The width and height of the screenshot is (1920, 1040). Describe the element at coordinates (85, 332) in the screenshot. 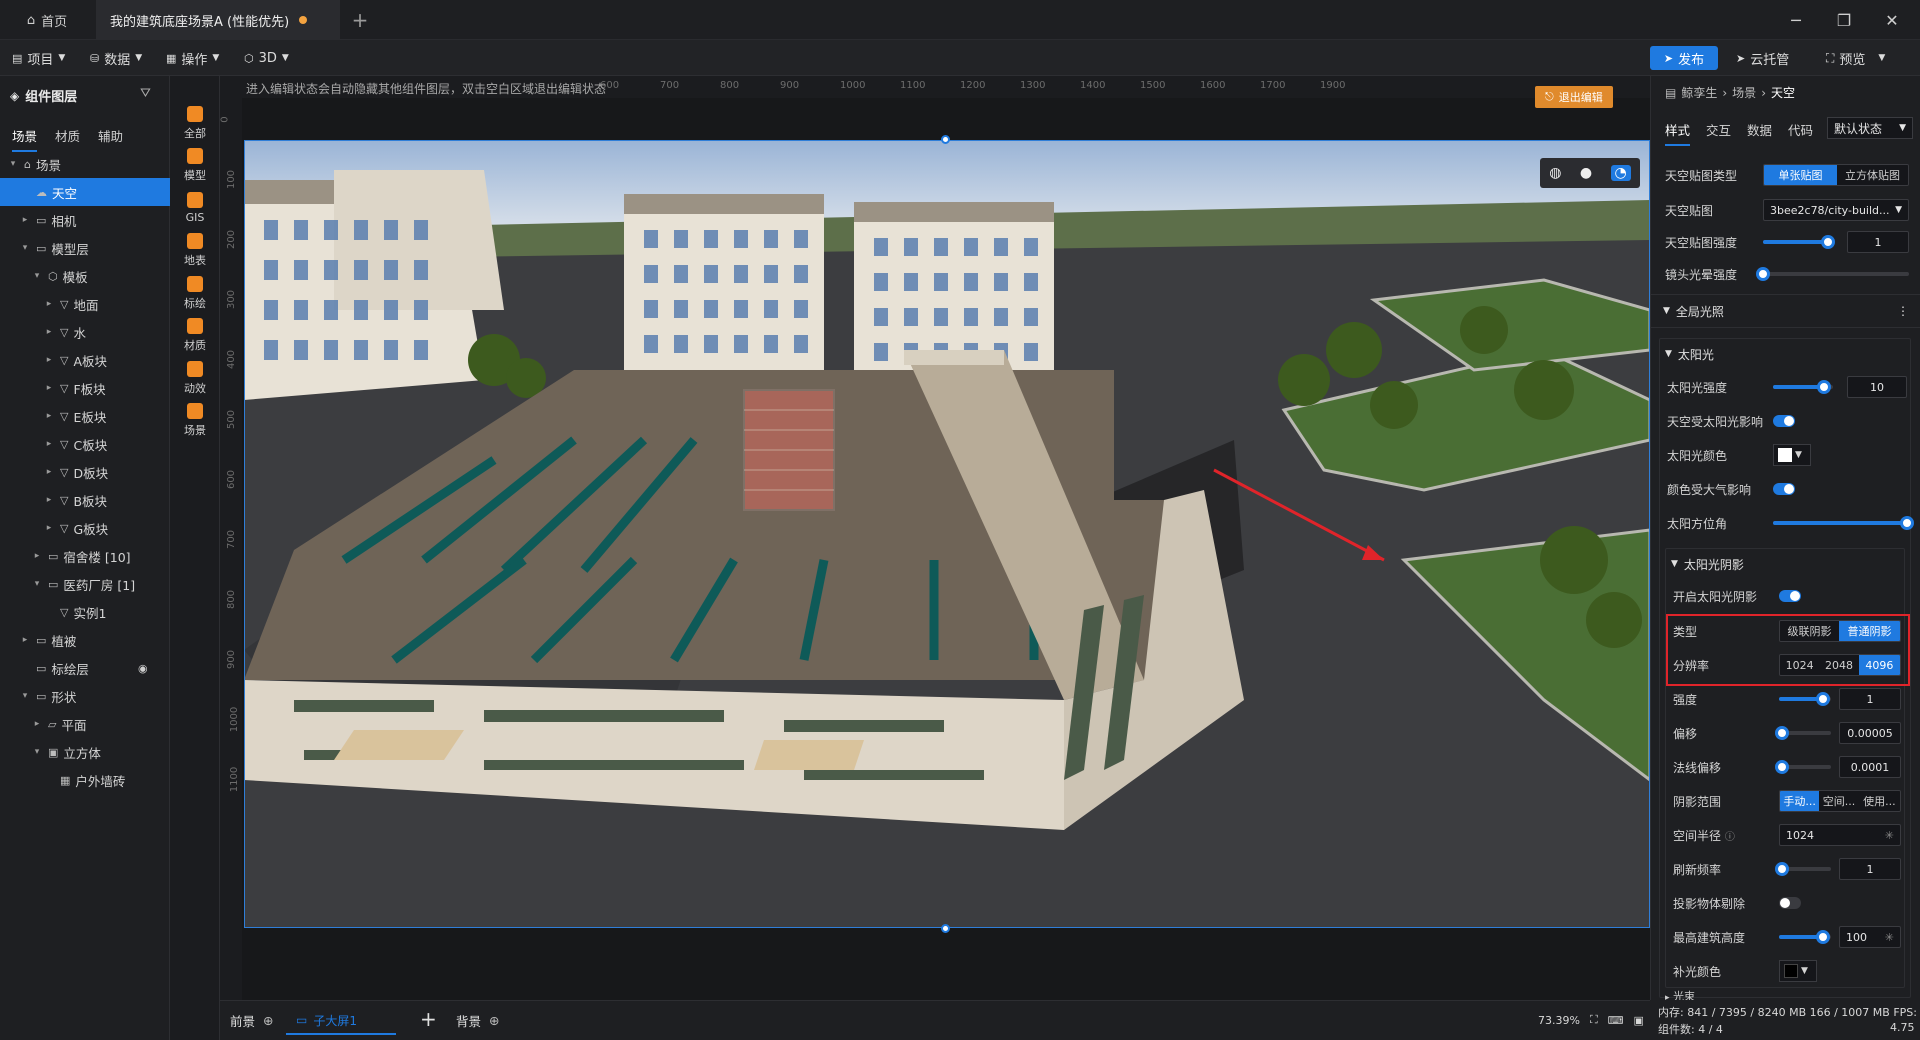

I see `tree-item: ▸ ▽ 水` at that location.